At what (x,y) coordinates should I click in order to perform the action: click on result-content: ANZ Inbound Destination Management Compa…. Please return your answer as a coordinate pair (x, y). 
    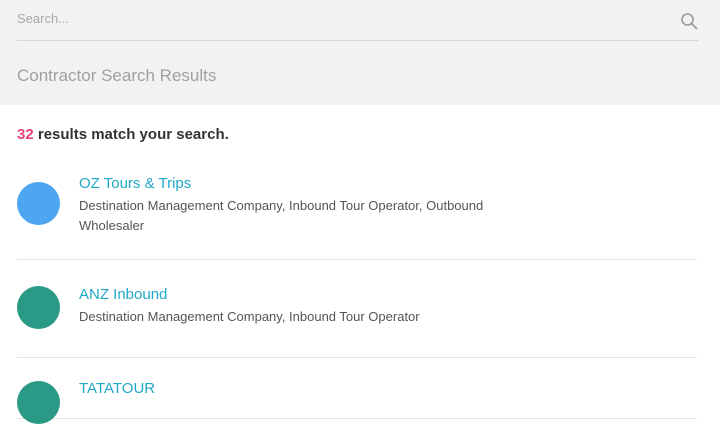
    Looking at the image, I should click on (388, 293).